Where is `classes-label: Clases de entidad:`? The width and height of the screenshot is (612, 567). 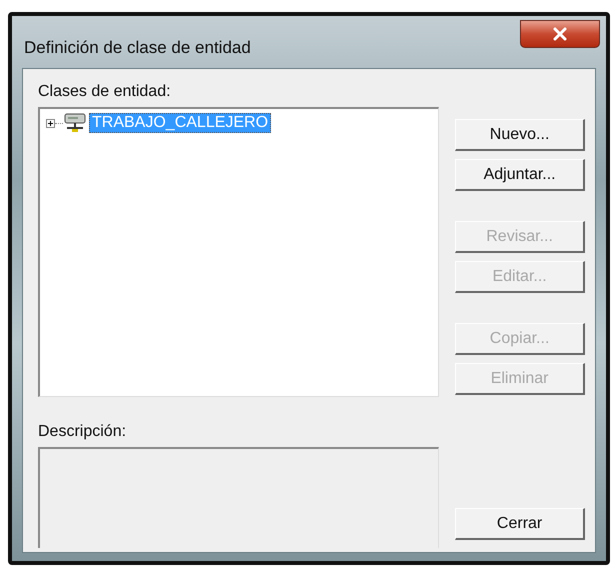 classes-label: Clases de entidad: is located at coordinates (105, 92).